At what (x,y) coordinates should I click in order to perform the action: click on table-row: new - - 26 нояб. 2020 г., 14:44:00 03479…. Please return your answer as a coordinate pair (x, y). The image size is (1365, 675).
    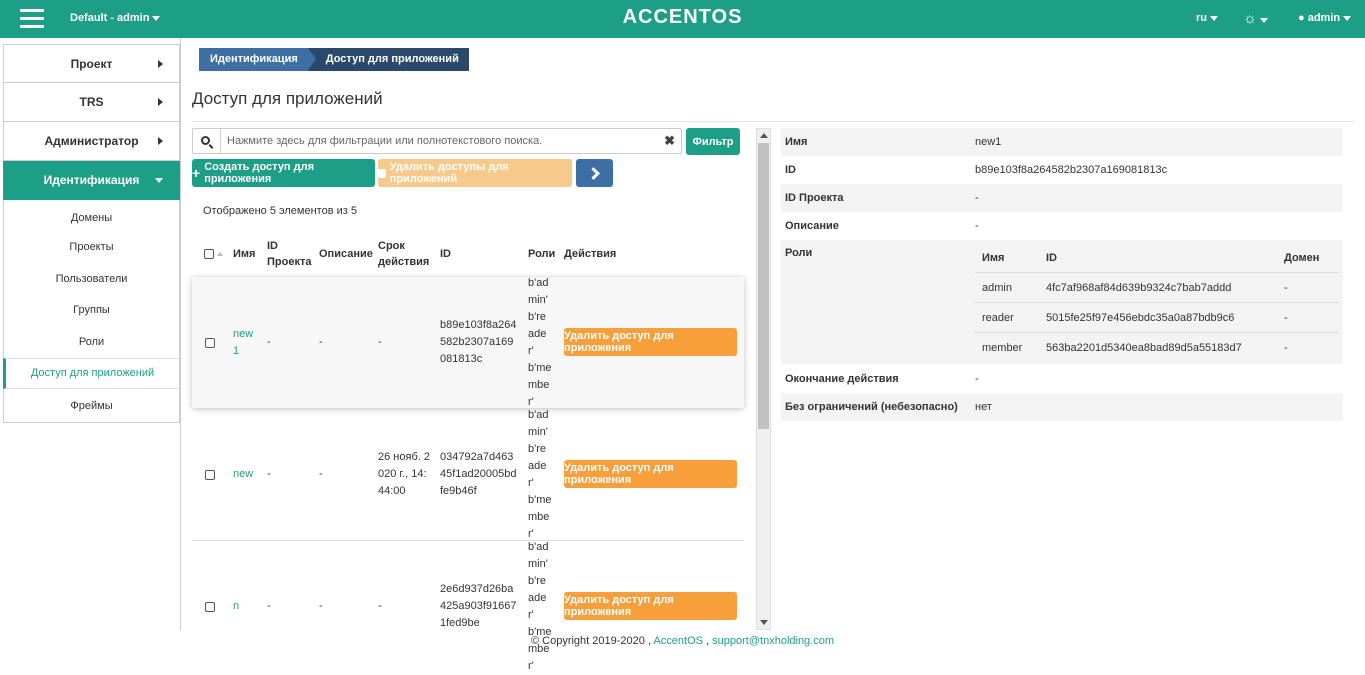
    Looking at the image, I should click on (468, 474).